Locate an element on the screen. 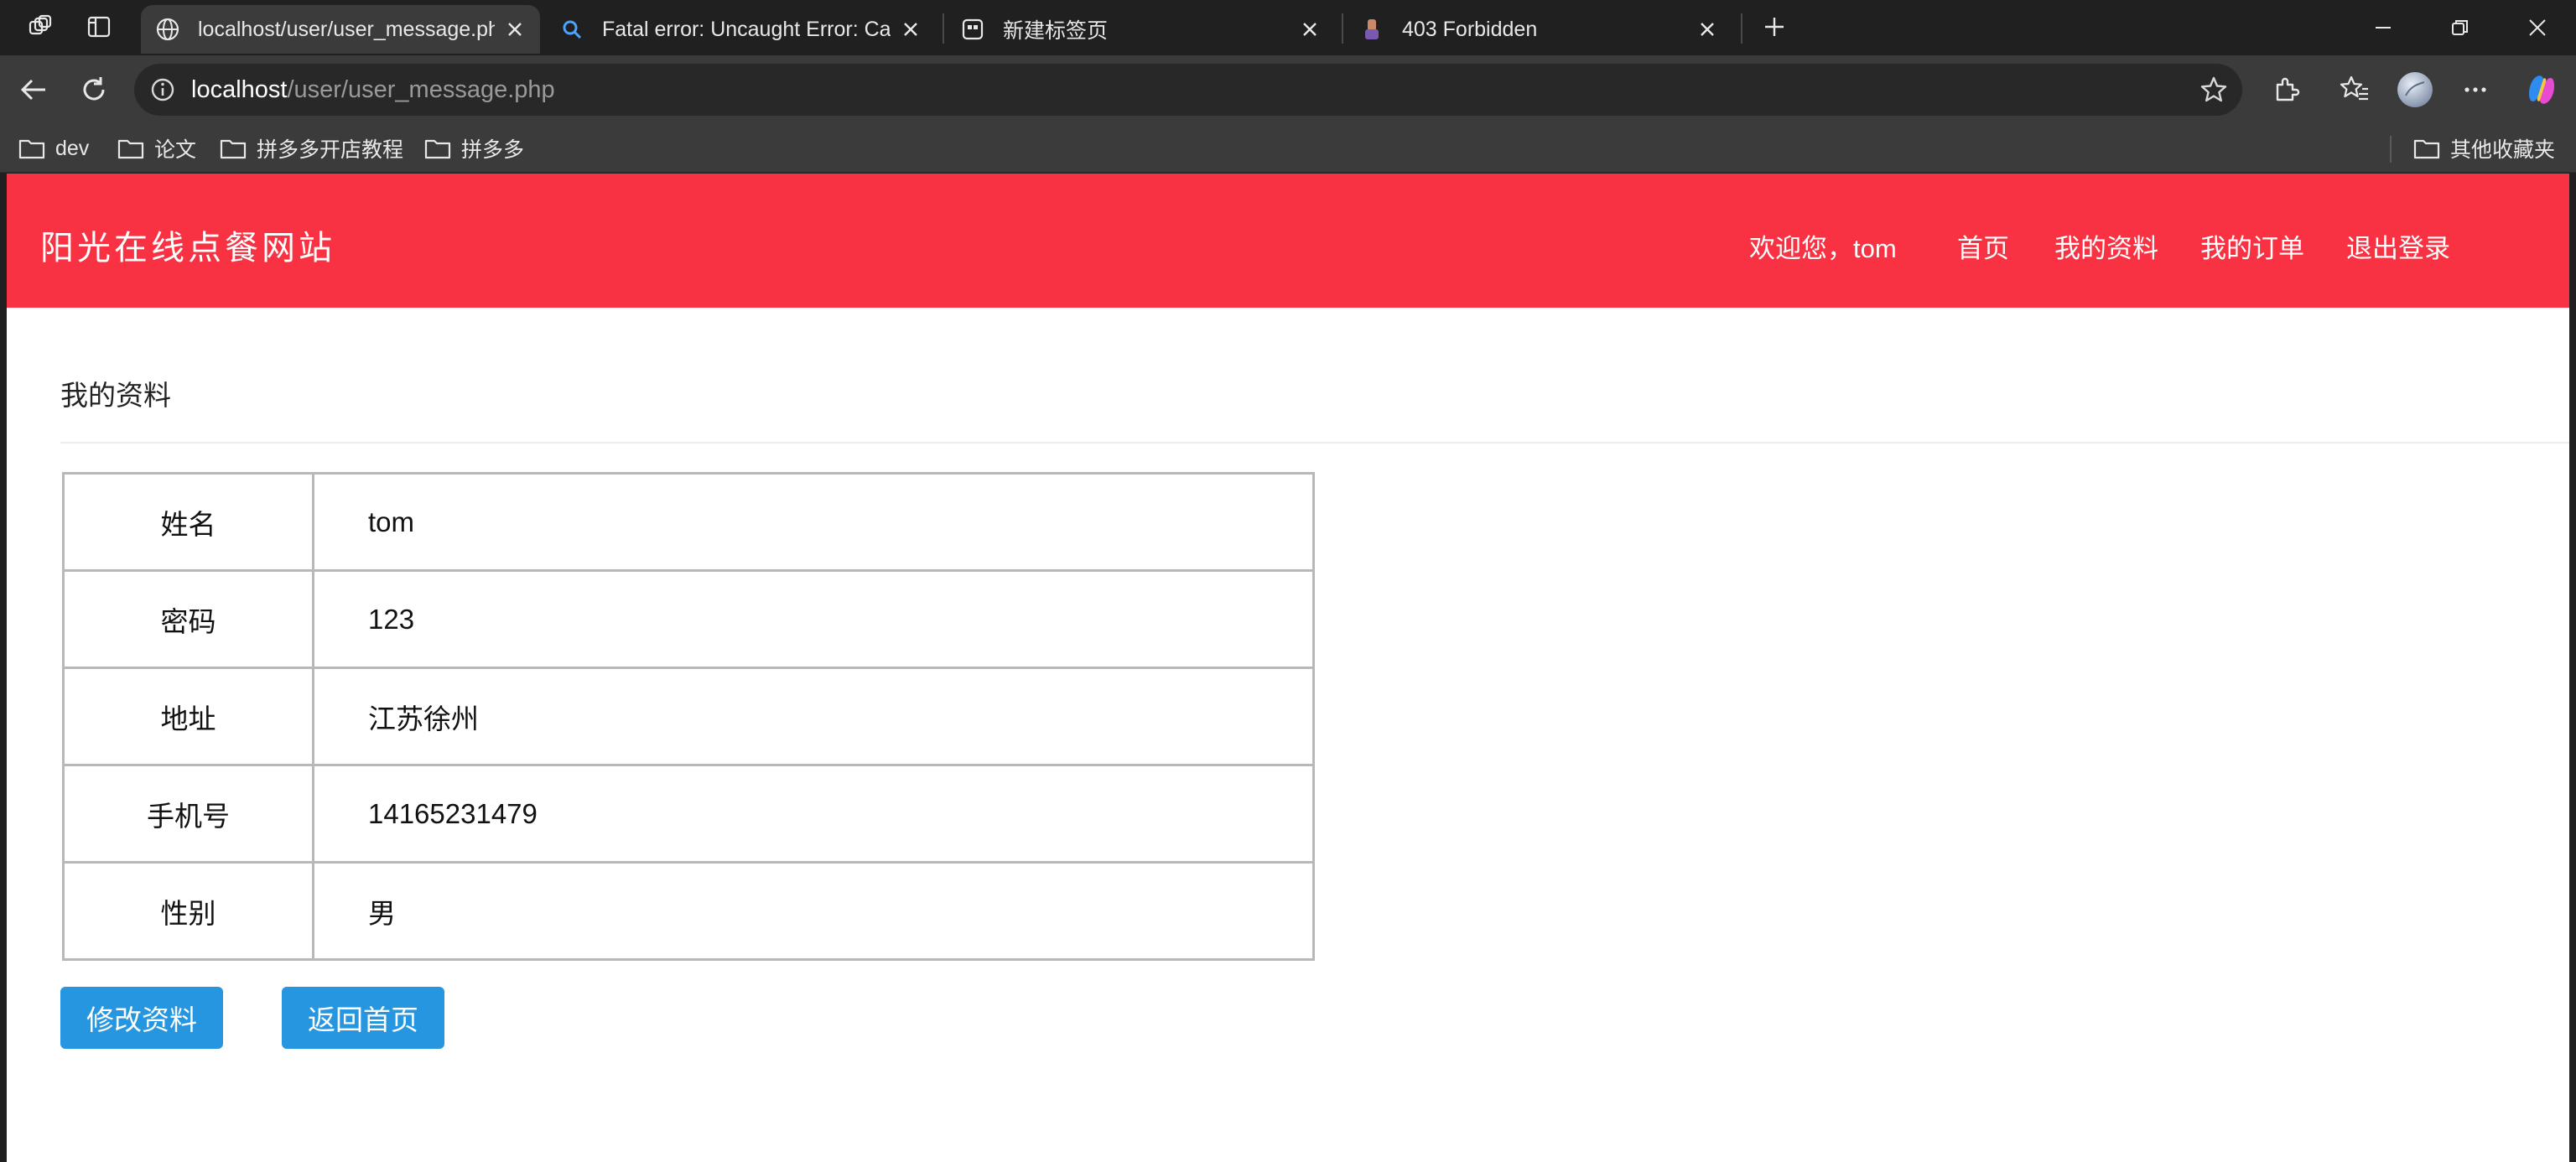 The height and width of the screenshot is (1162, 2576). search-icon is located at coordinates (571, 29).